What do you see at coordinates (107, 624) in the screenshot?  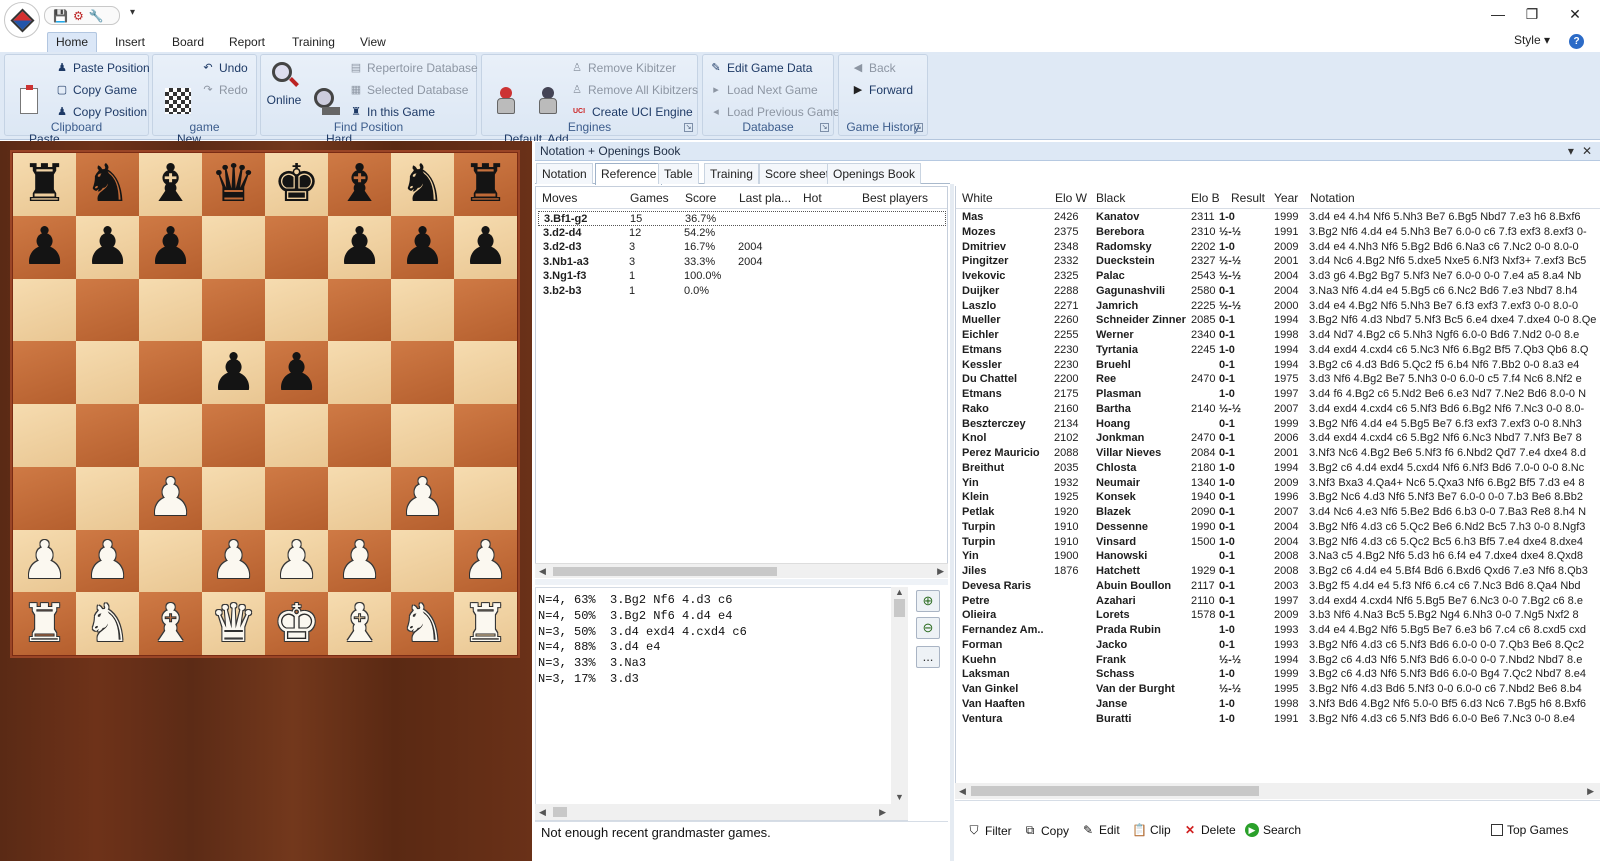 I see `white-knight-icon: ♞` at bounding box center [107, 624].